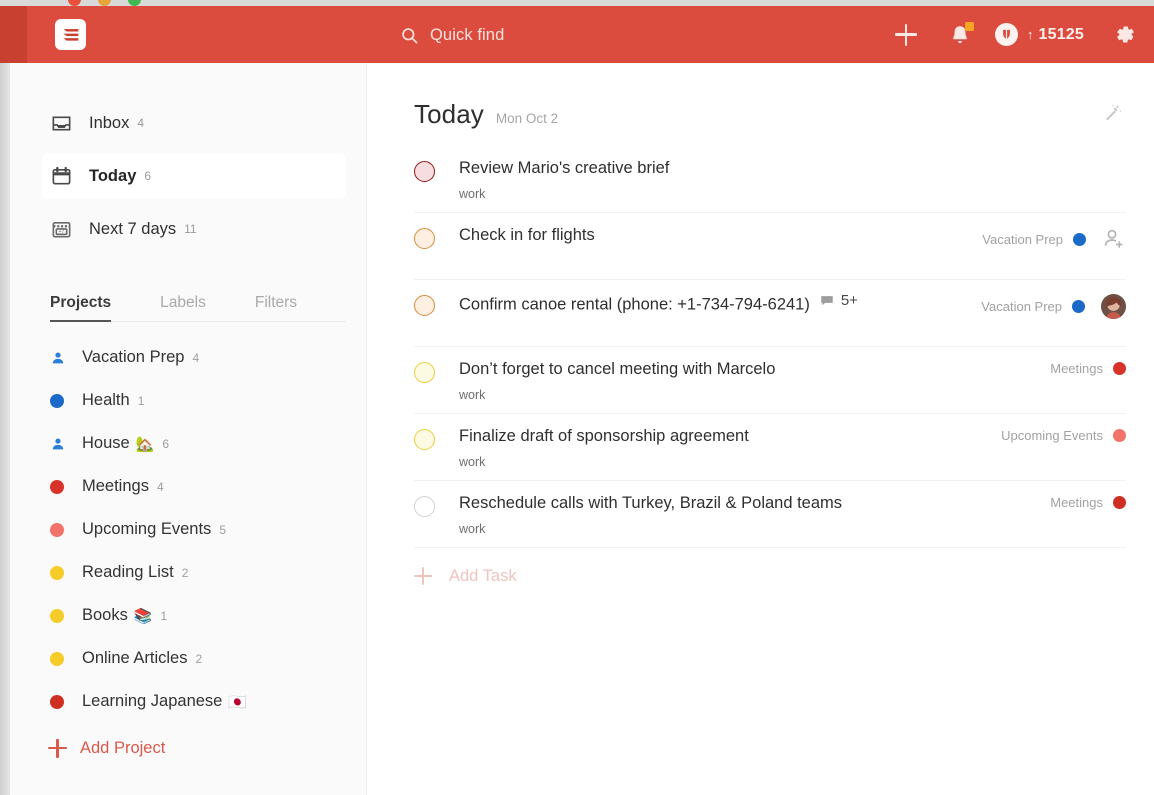 This screenshot has height=795, width=1154. I want to click on tab-filters: Filters, so click(276, 307).